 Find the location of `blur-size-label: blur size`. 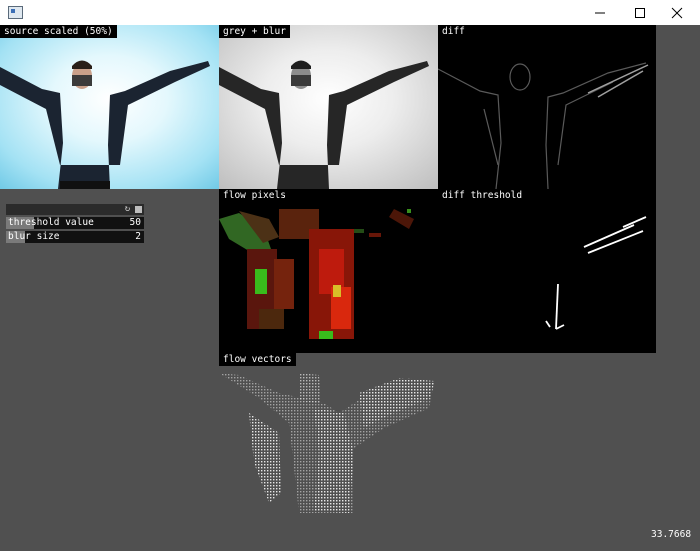

blur-size-label: blur size is located at coordinates (34, 236).